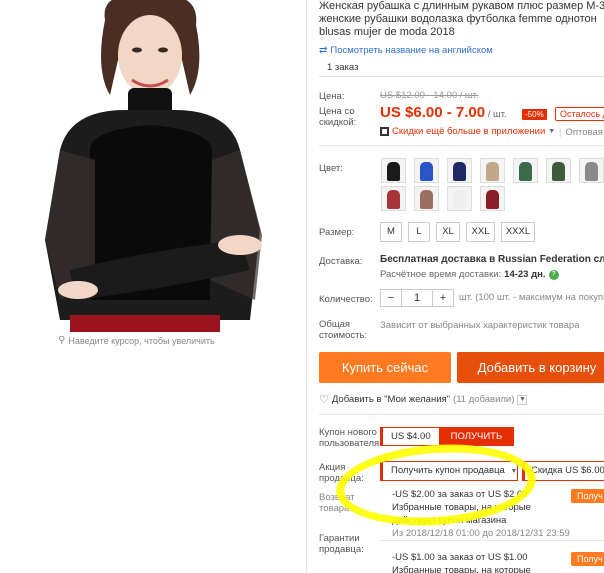 Image resolution: width=604 pixels, height=573 pixels. Describe the element at coordinates (484, 399) in the screenshot. I see `wishlist-count: (11 добавили)` at that location.